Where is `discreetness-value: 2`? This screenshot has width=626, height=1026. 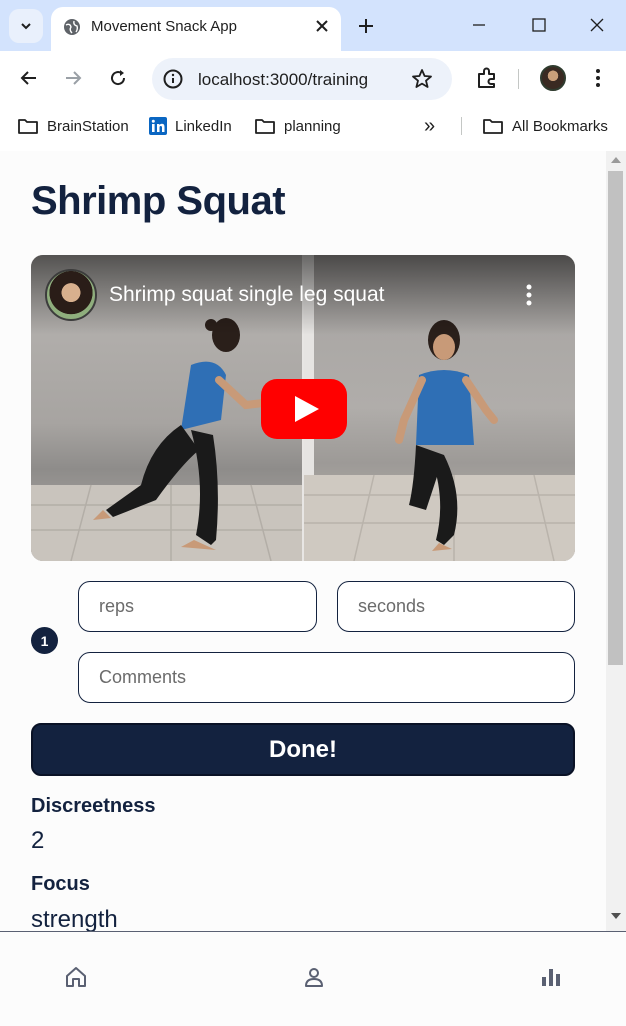 discreetness-value: 2 is located at coordinates (38, 840).